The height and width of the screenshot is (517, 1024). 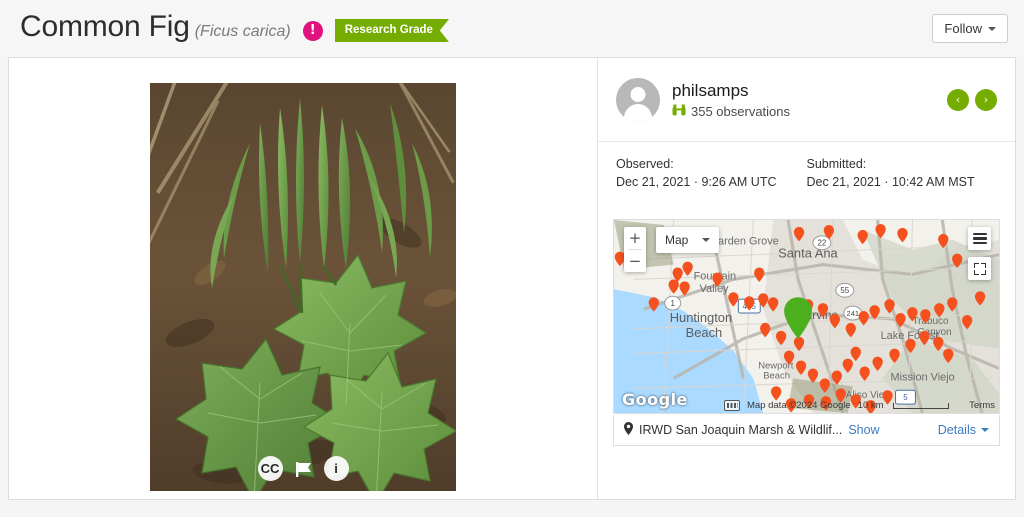 I want to click on zoom-in-button: +, so click(x=635, y=238).